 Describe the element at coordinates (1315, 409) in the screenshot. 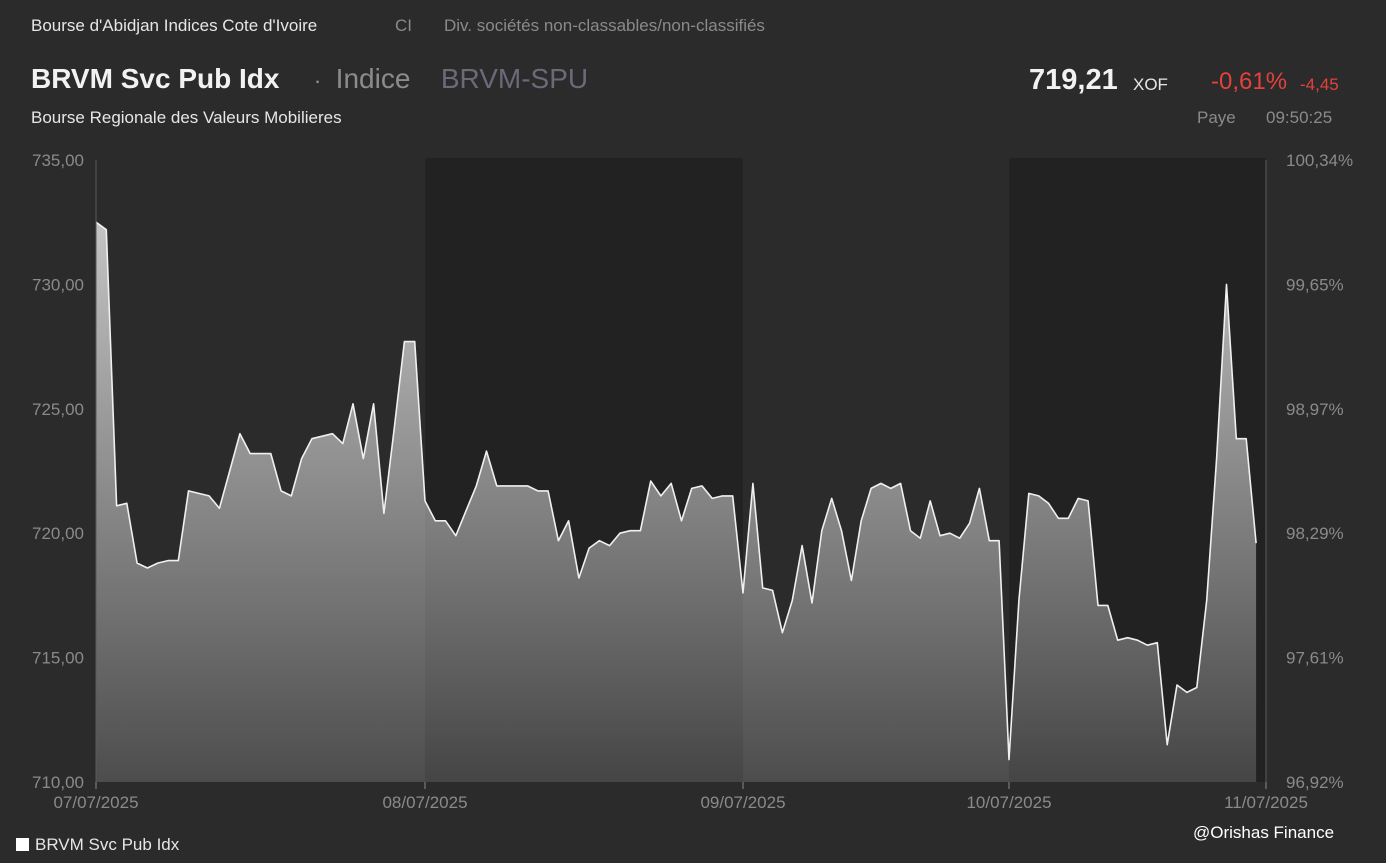

I see `y2-tick-label: 98,97%` at that location.